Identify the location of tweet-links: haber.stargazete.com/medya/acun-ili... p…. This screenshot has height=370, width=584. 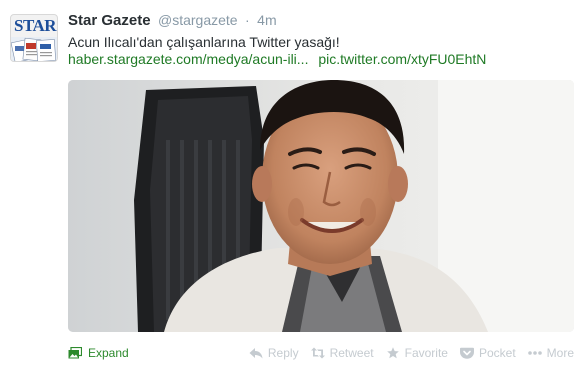
(277, 59).